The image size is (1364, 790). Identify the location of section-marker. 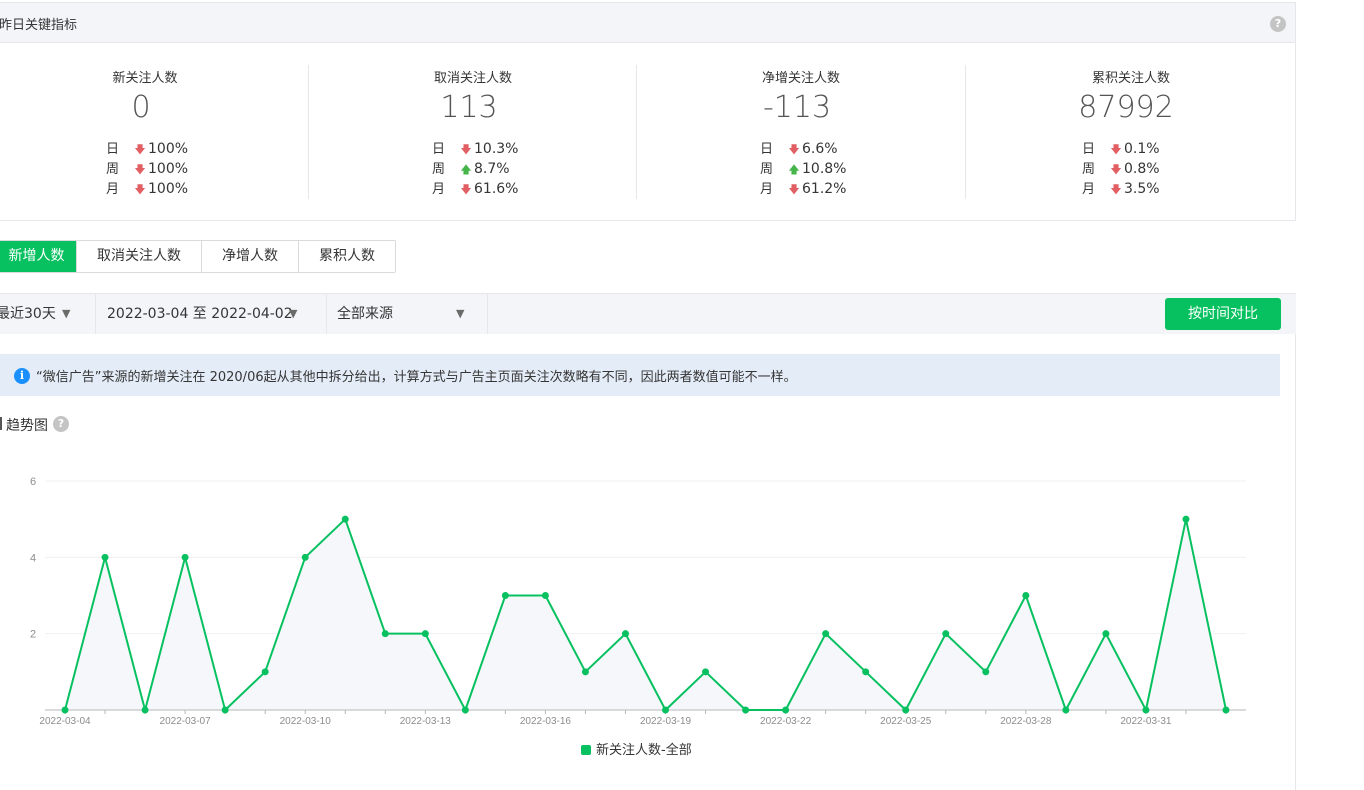
(1, 423).